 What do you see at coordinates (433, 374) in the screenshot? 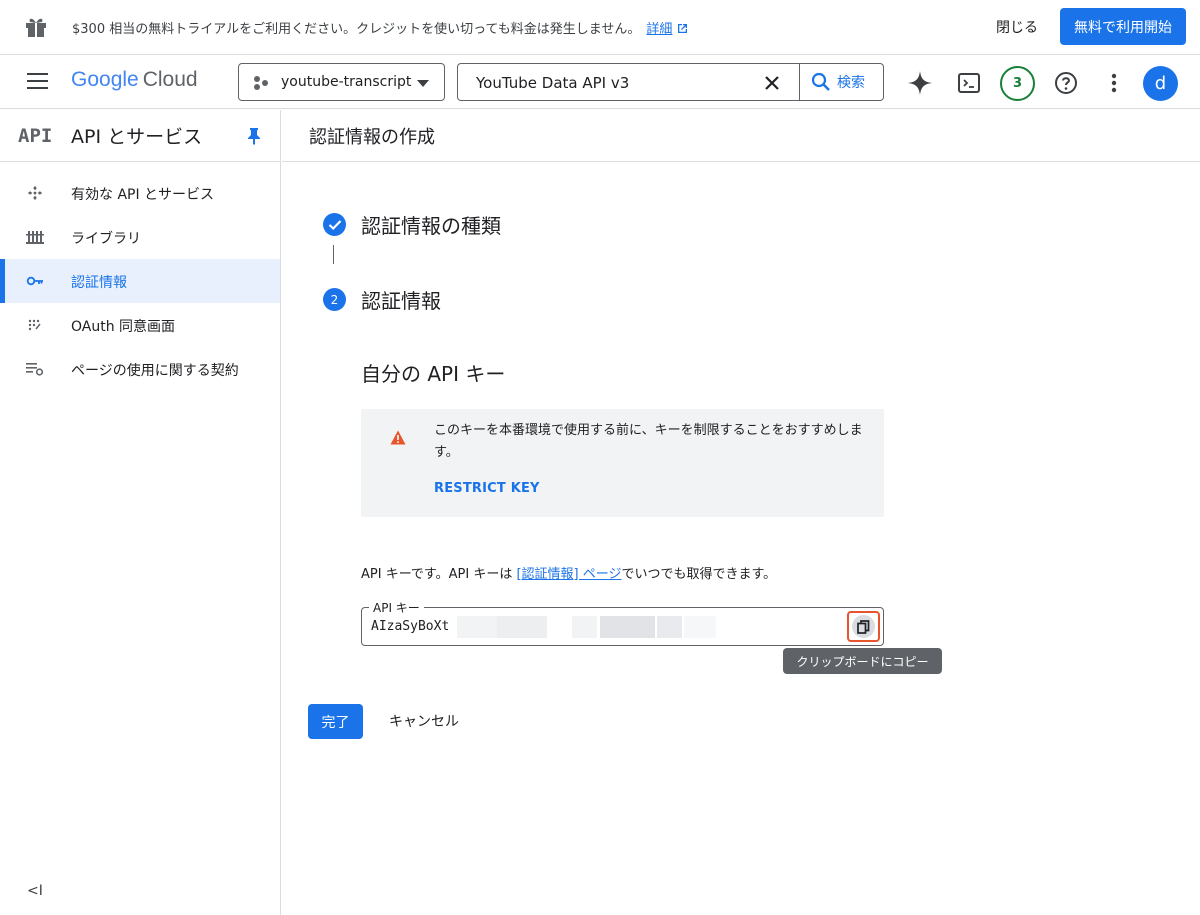
I see `api-key-heading: 自分の API キー` at bounding box center [433, 374].